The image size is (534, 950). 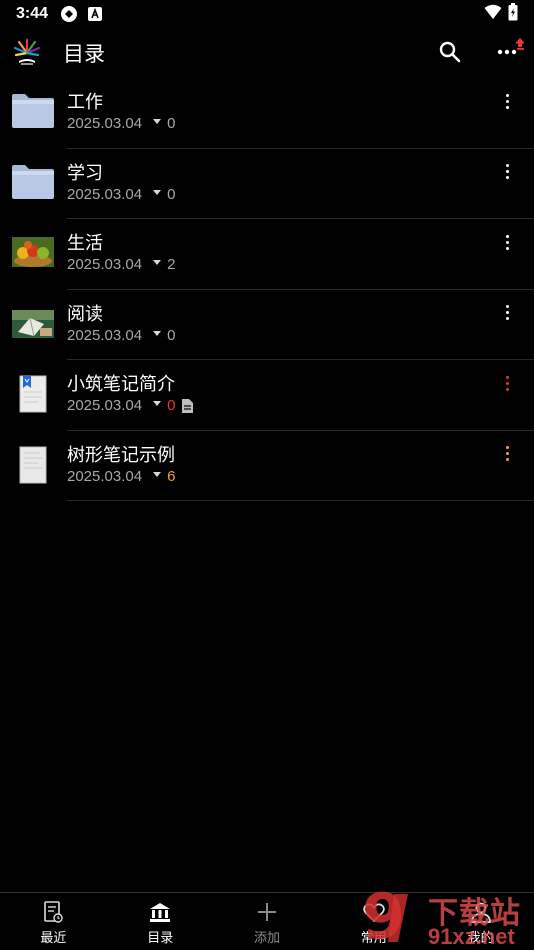 I want to click on search-button, so click(x=450, y=52).